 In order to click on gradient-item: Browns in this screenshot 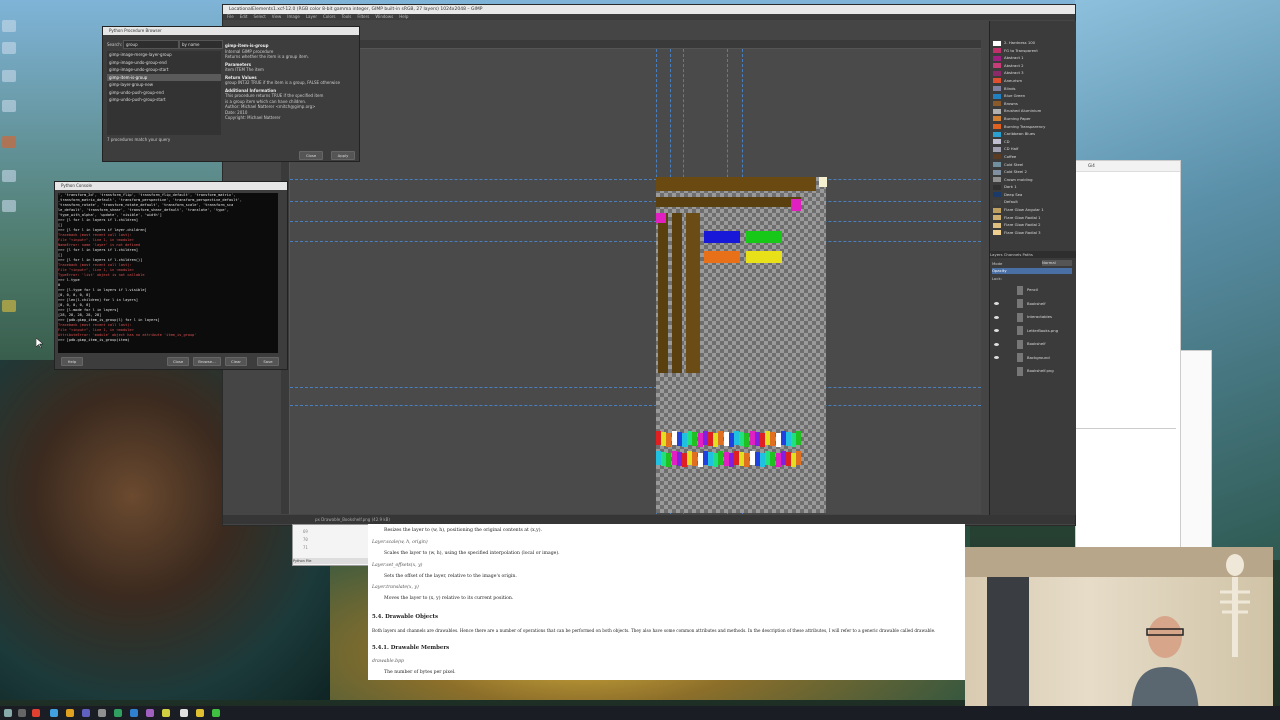, I will do `click(1029, 104)`.